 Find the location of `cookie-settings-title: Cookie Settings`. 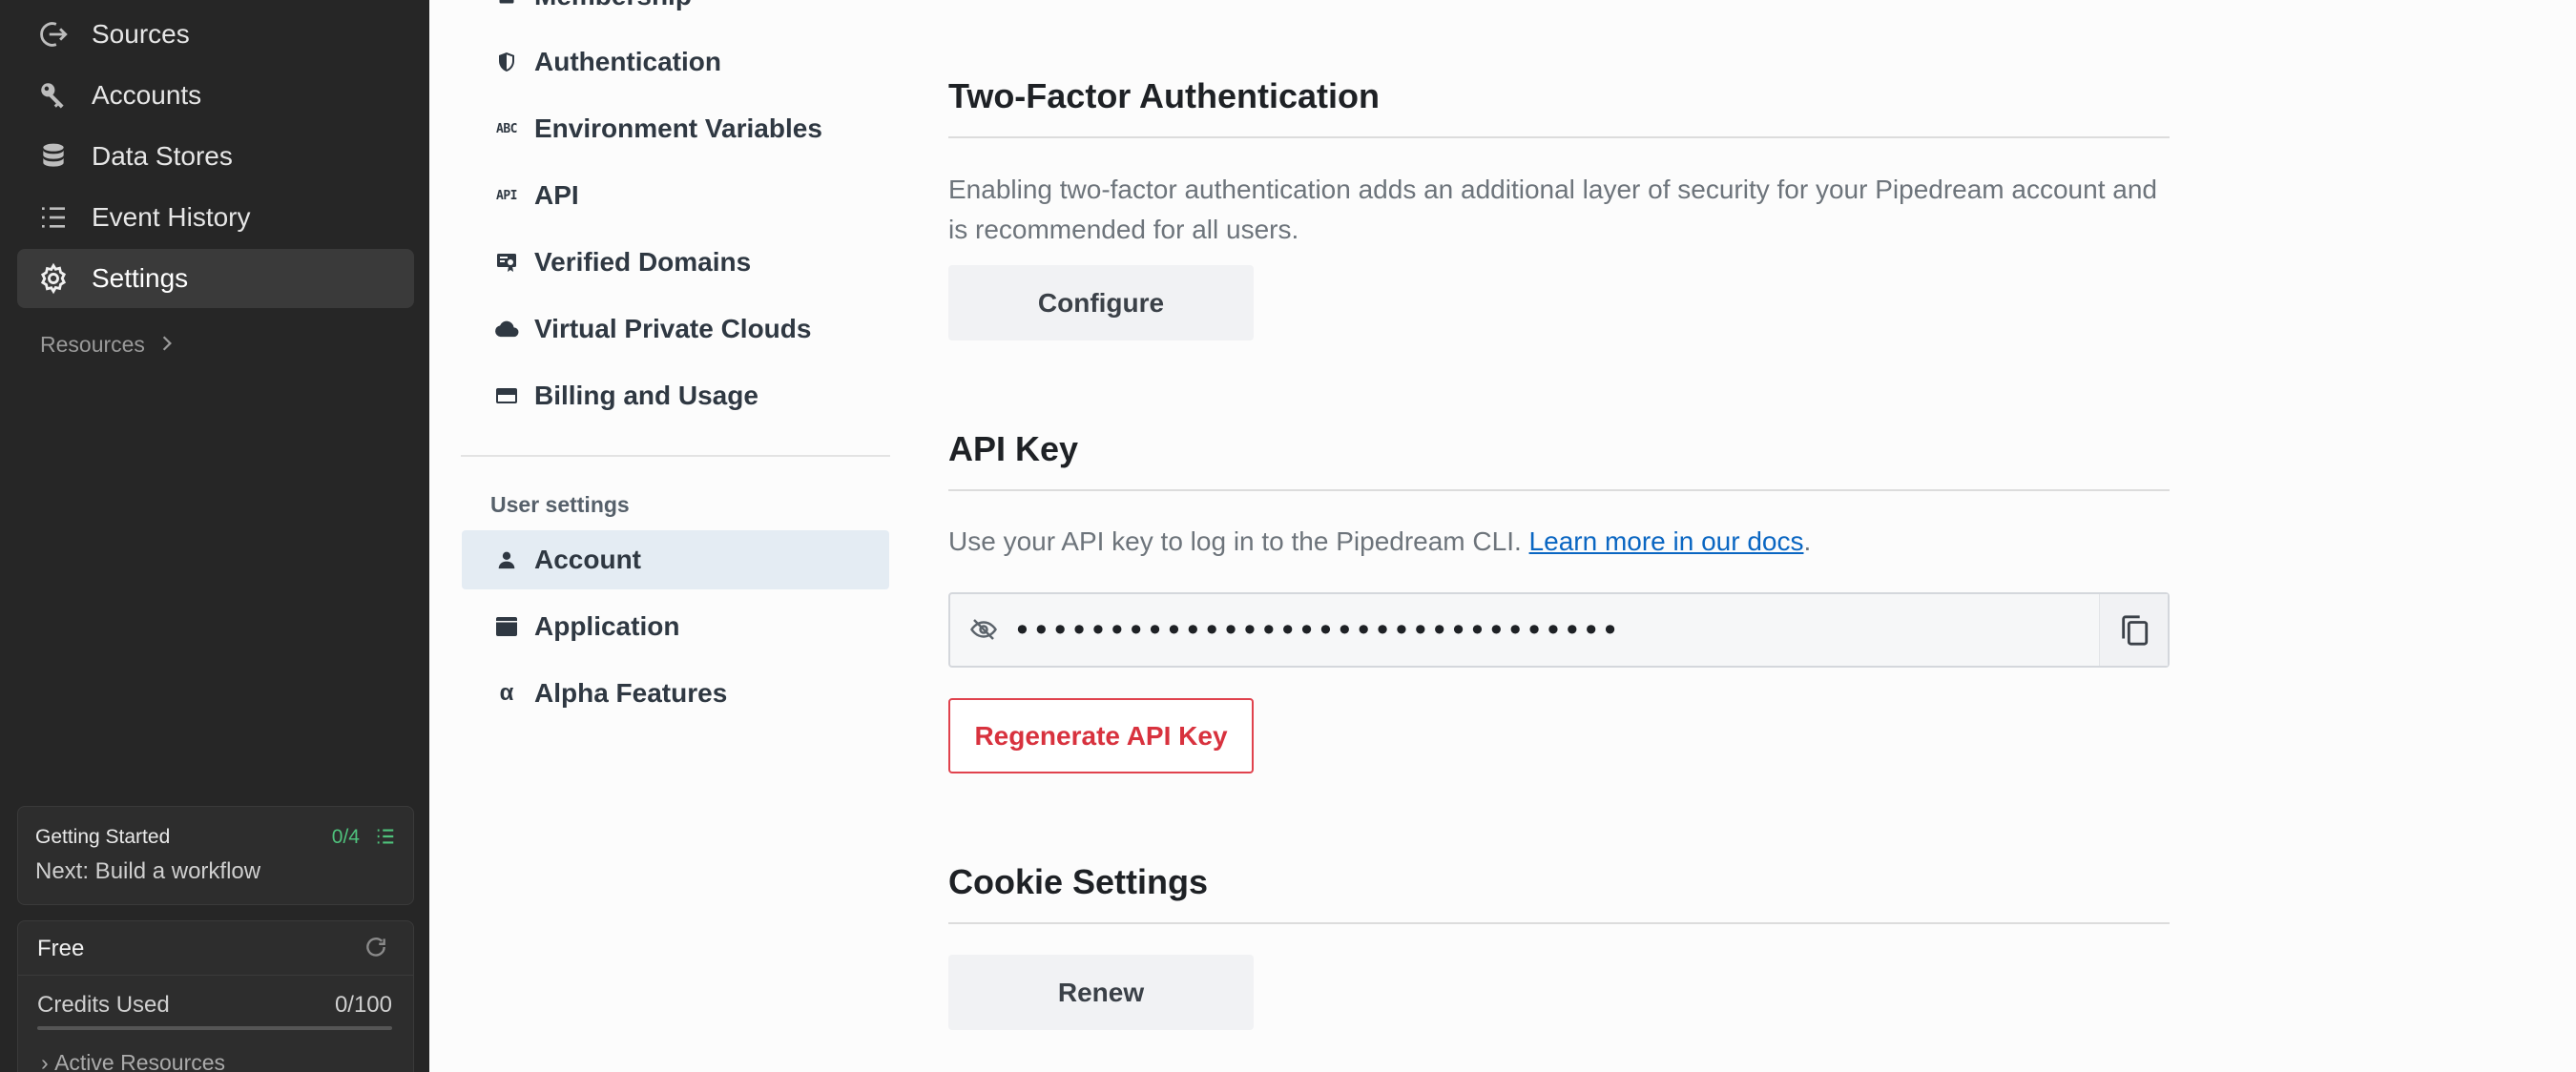

cookie-settings-title: Cookie Settings is located at coordinates (1078, 881).